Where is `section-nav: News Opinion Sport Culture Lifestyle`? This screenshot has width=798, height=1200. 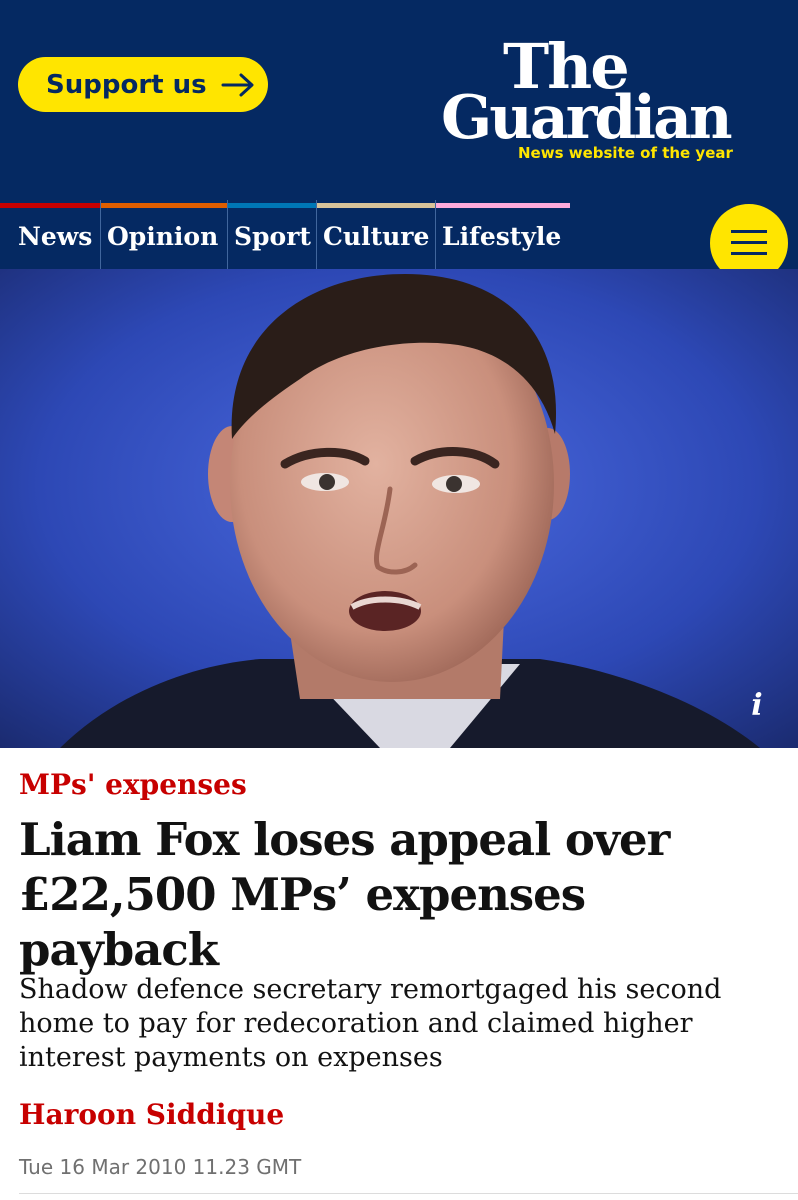 section-nav: News Opinion Sport Culture Lifestyle is located at coordinates (399, 234).